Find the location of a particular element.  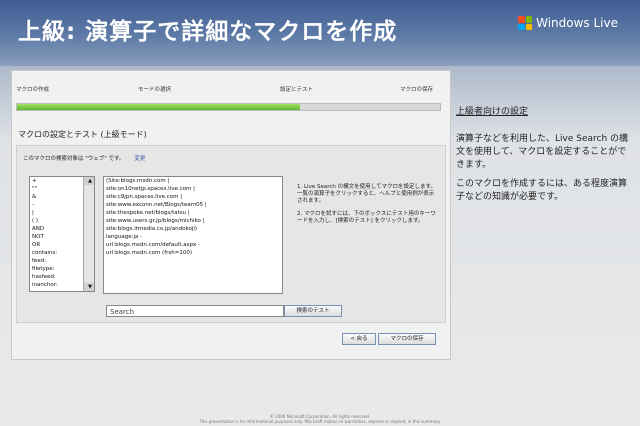

sidebar-paragraph-2: このマクロを作成するには、ある程度演算子などの知識が必要です。 is located at coordinates (542, 190).